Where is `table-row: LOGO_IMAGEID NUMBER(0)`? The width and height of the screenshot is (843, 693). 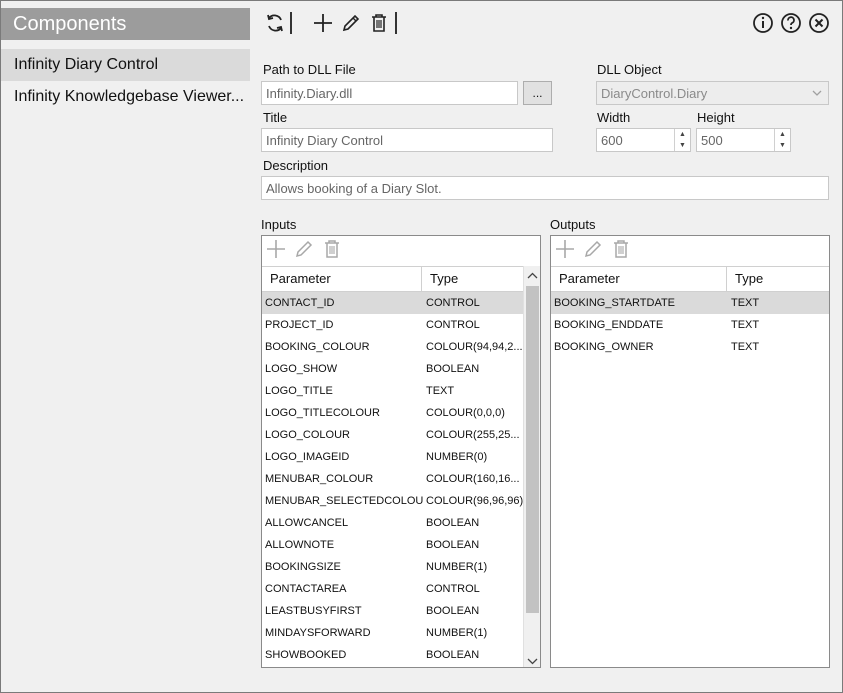 table-row: LOGO_IMAGEID NUMBER(0) is located at coordinates (392, 457).